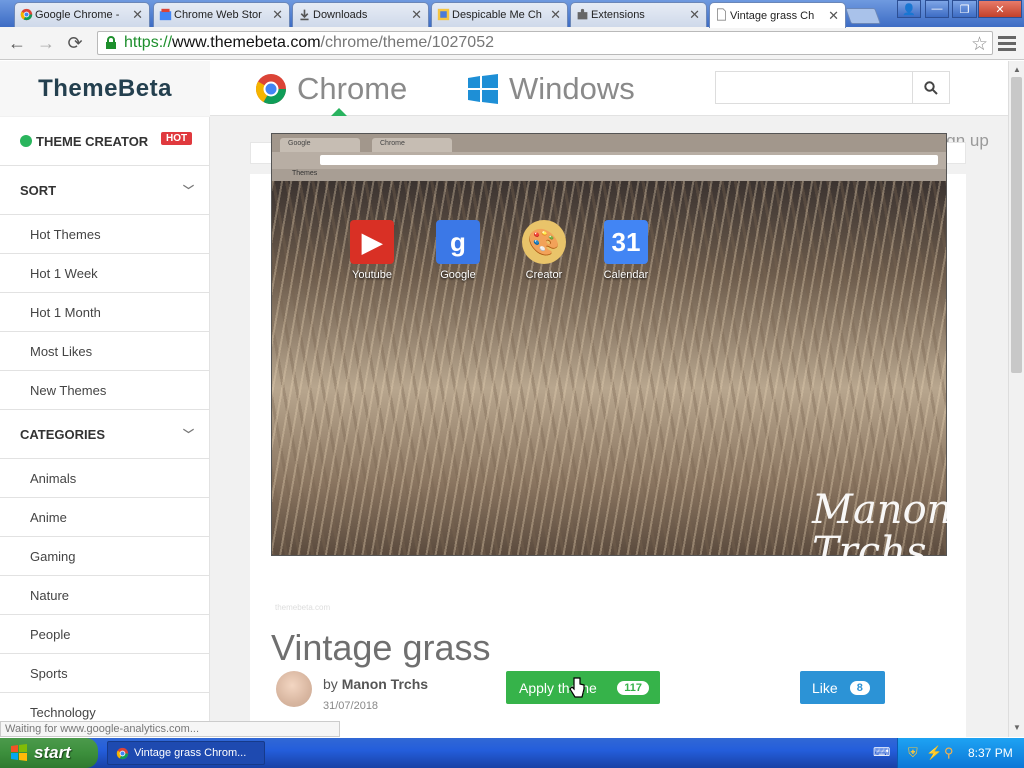  Describe the element at coordinates (638, 14) in the screenshot. I see `tab-extensions: Extensions ✕` at that location.